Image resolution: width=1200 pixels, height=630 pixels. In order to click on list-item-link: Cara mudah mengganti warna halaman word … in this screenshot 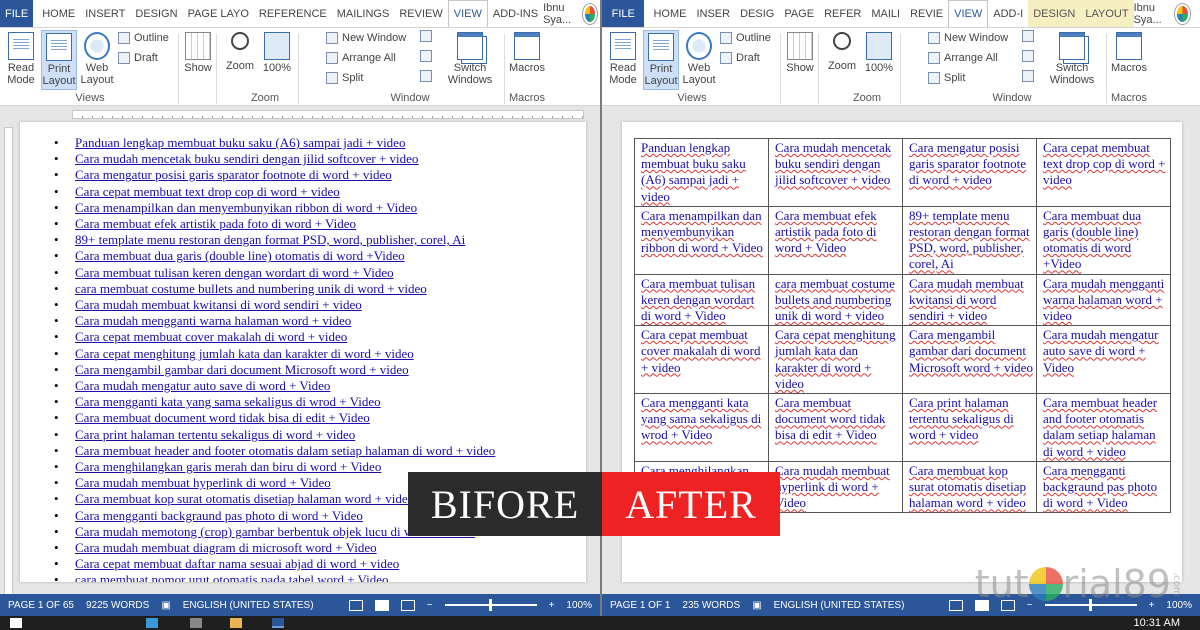, I will do `click(320, 321)`.